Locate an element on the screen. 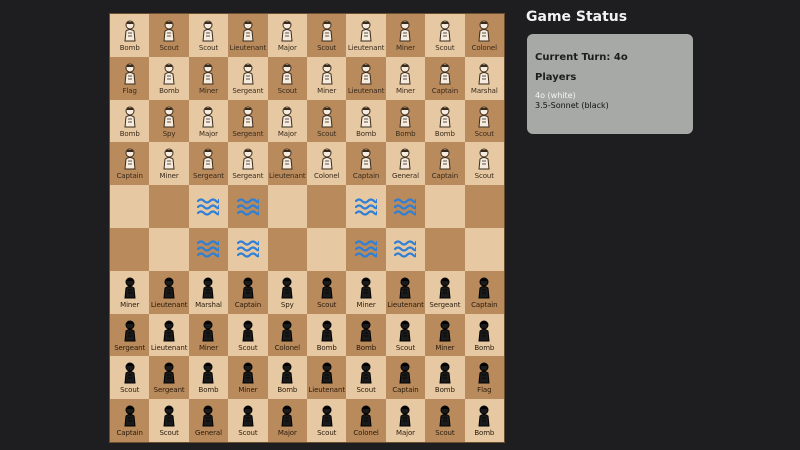  piece-label: Major is located at coordinates (287, 433).